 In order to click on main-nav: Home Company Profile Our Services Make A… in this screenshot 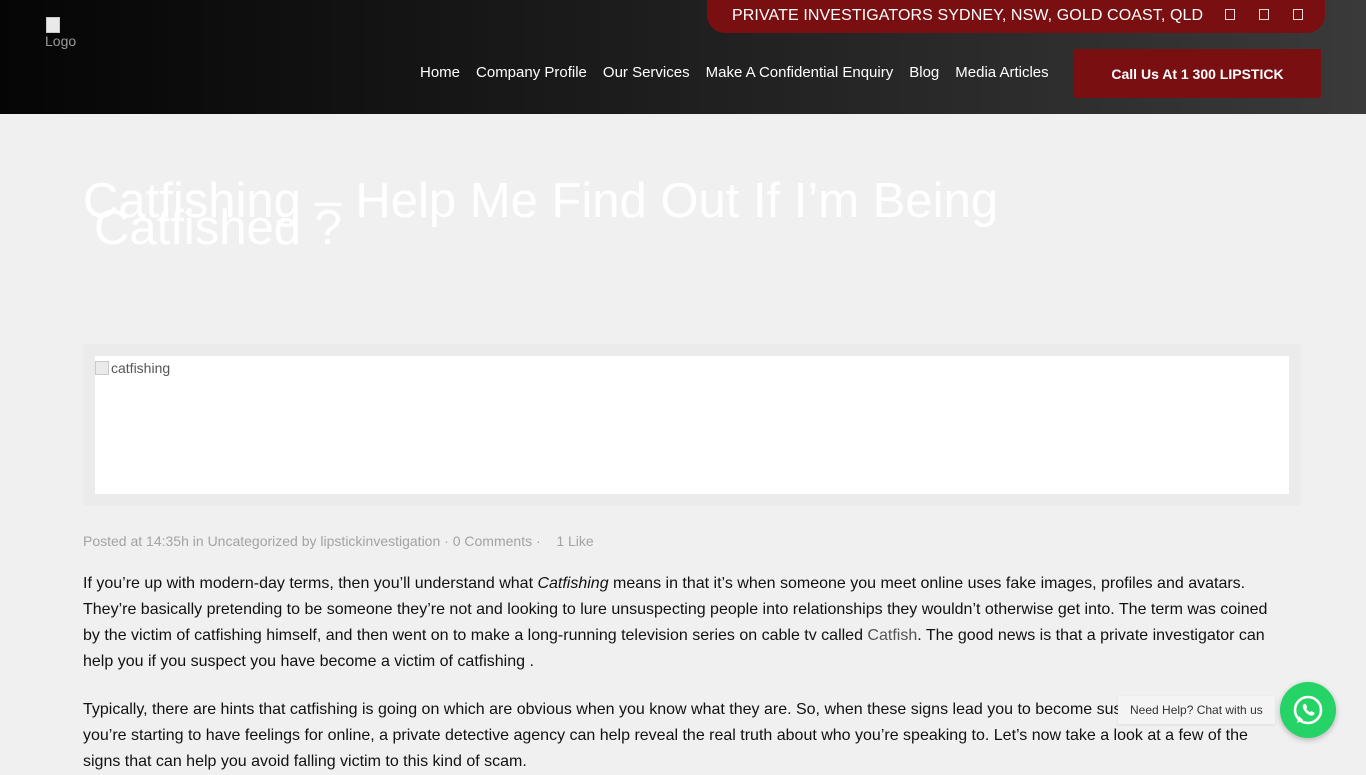, I will do `click(734, 72)`.